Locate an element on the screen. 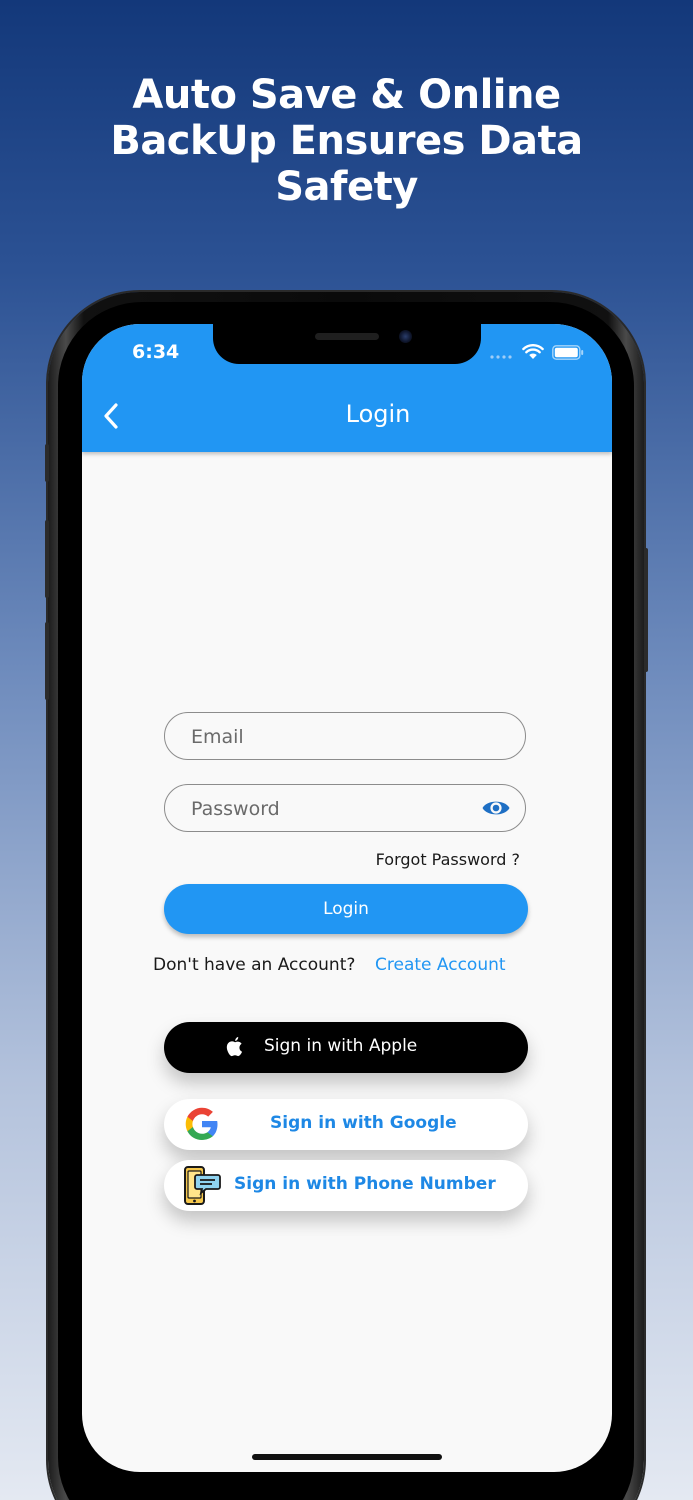 The height and width of the screenshot is (1500, 693). forgot-password-link: Forgot Password ? is located at coordinates (431, 859).